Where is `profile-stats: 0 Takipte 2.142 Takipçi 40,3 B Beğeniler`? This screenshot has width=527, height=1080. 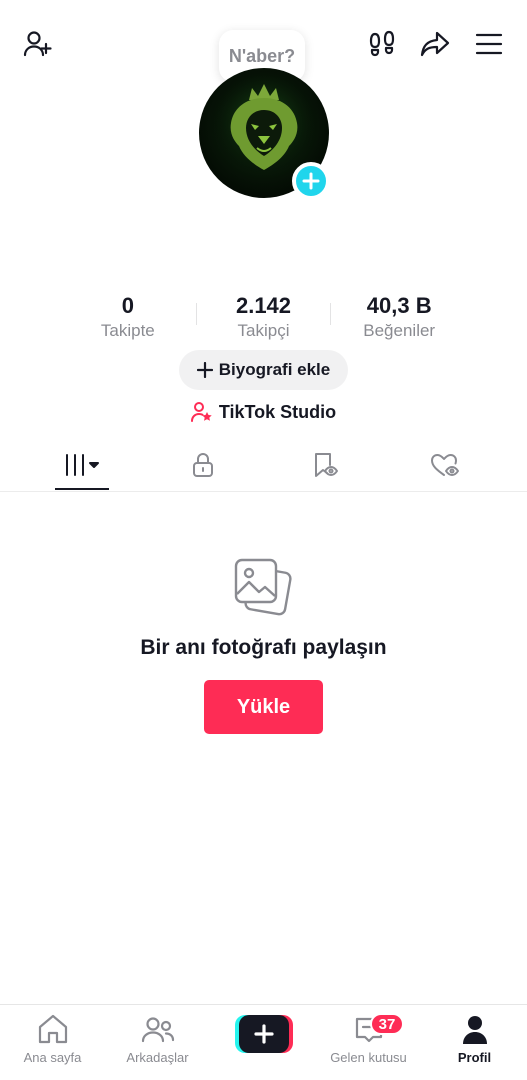 profile-stats: 0 Takipte 2.142 Takipçi 40,3 B Beğeniler is located at coordinates (263, 318).